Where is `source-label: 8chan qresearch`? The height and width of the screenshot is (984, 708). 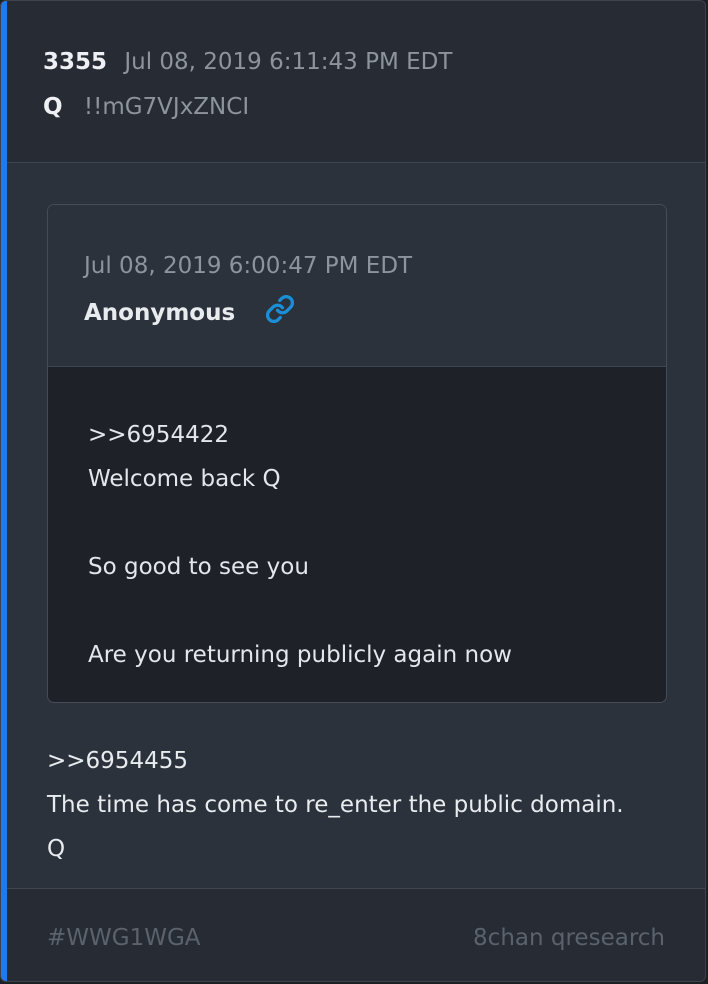 source-label: 8chan qresearch is located at coordinates (569, 938).